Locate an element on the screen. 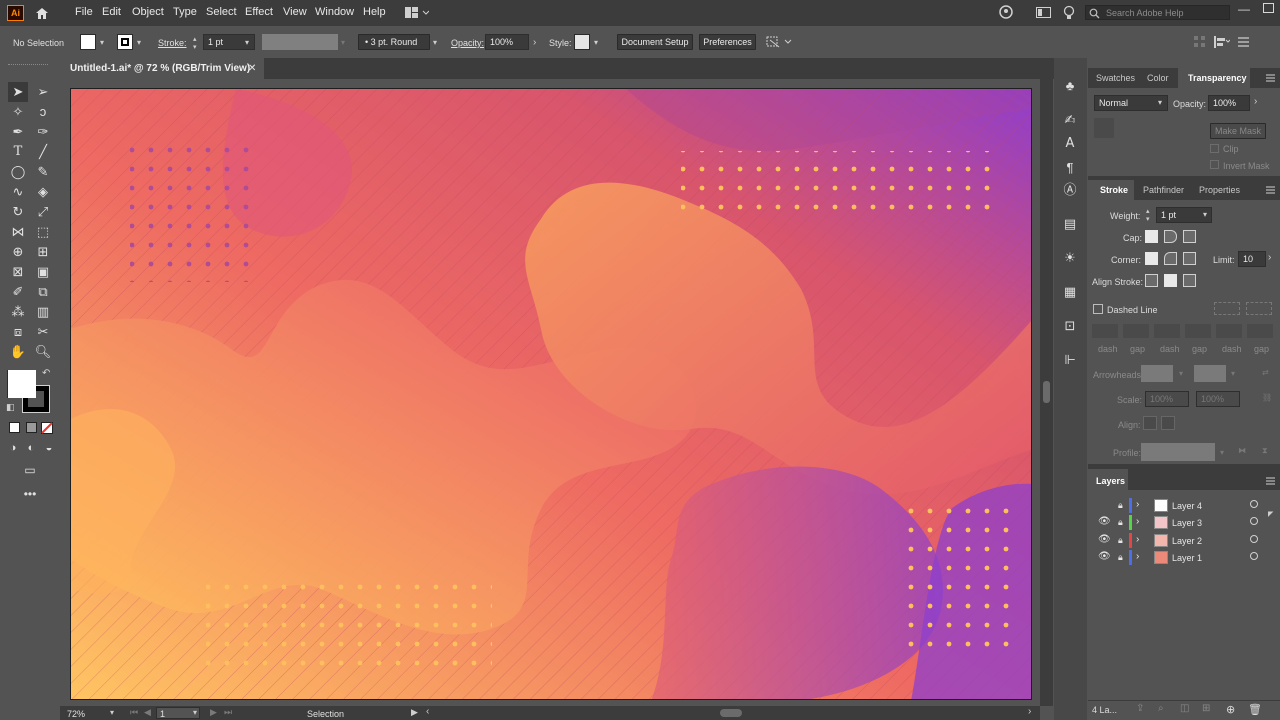  zoom-chevron: ▾ is located at coordinates (112, 712).